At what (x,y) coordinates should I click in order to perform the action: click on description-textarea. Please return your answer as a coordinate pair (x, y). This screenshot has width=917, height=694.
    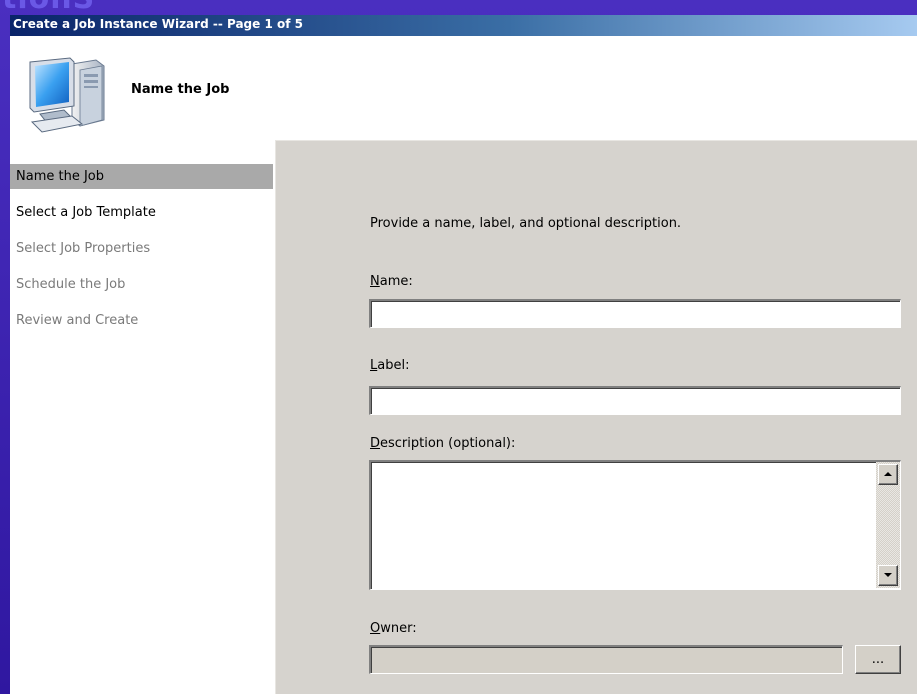
    Looking at the image, I should click on (623, 525).